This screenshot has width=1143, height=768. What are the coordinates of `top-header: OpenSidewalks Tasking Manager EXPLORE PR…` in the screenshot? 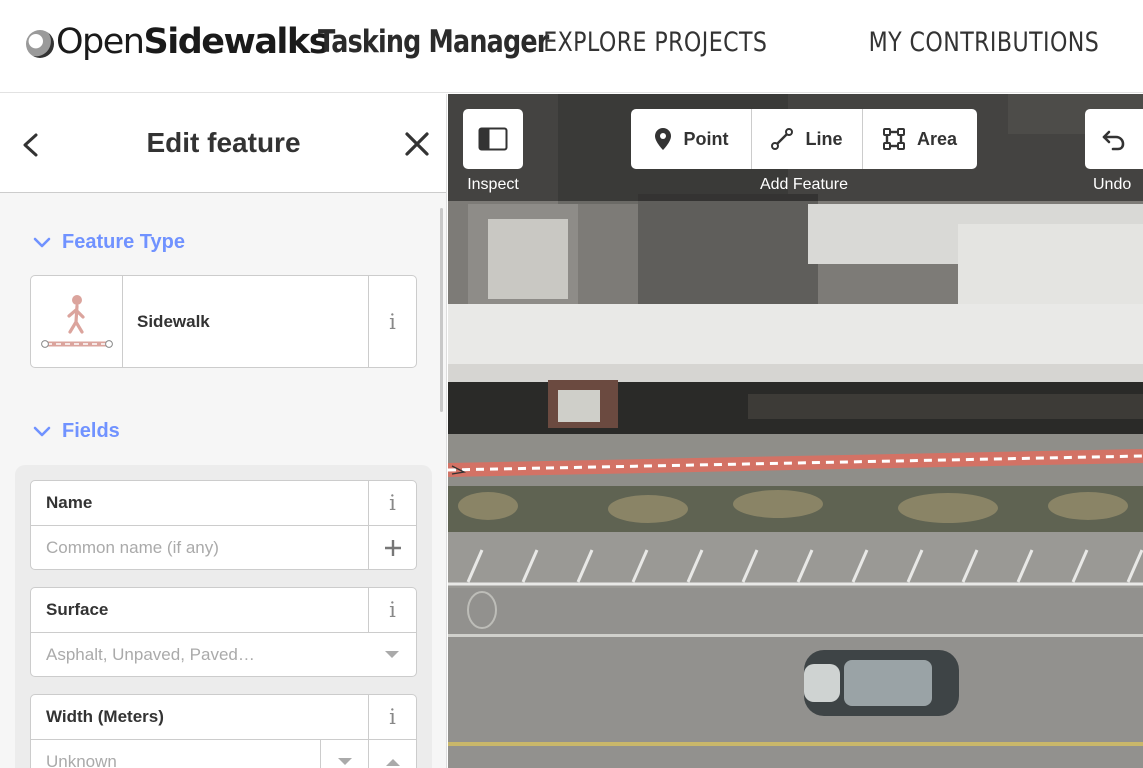 It's located at (571, 46).